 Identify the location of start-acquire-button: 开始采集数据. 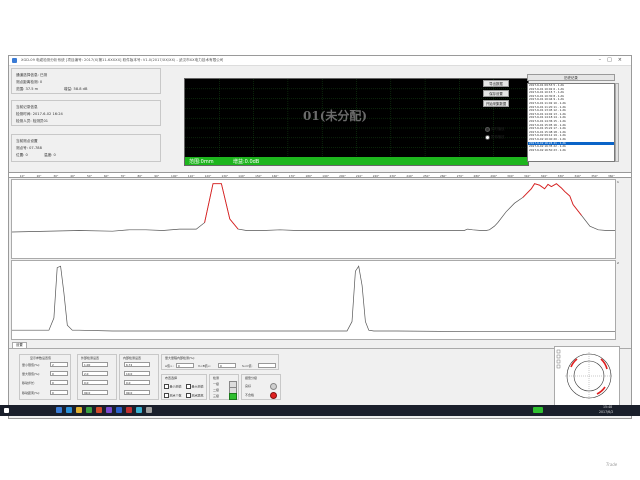
(496, 103).